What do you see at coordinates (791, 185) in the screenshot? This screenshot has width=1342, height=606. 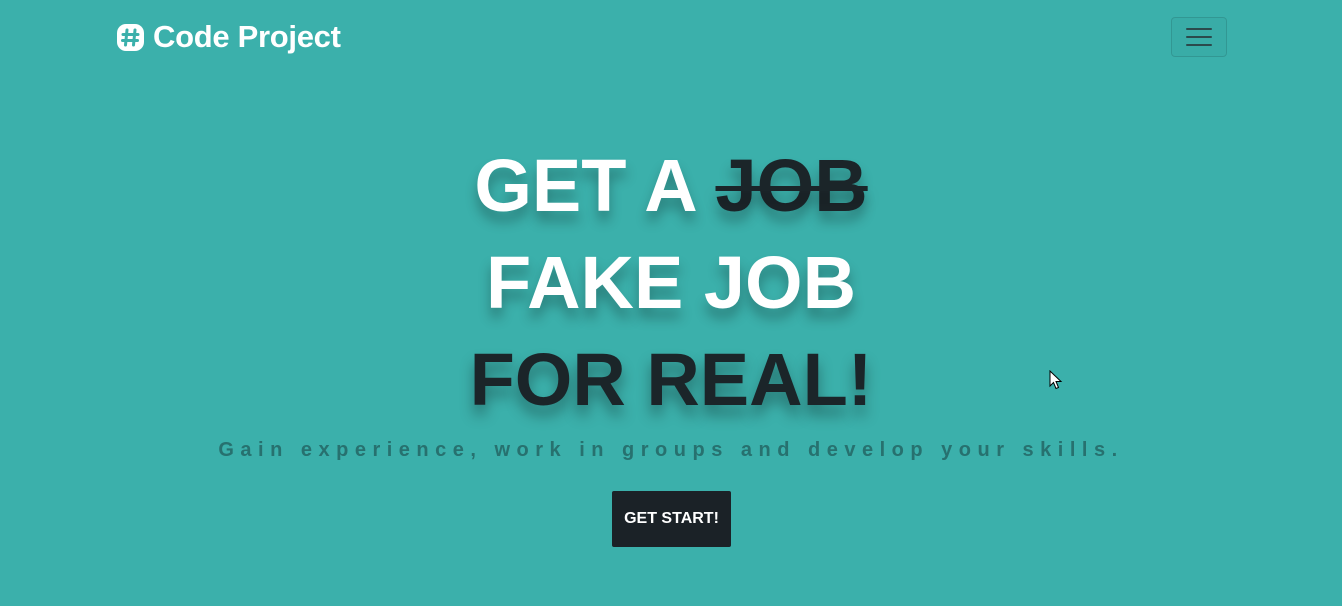 I see `headline-strikethrough-word: JOB` at bounding box center [791, 185].